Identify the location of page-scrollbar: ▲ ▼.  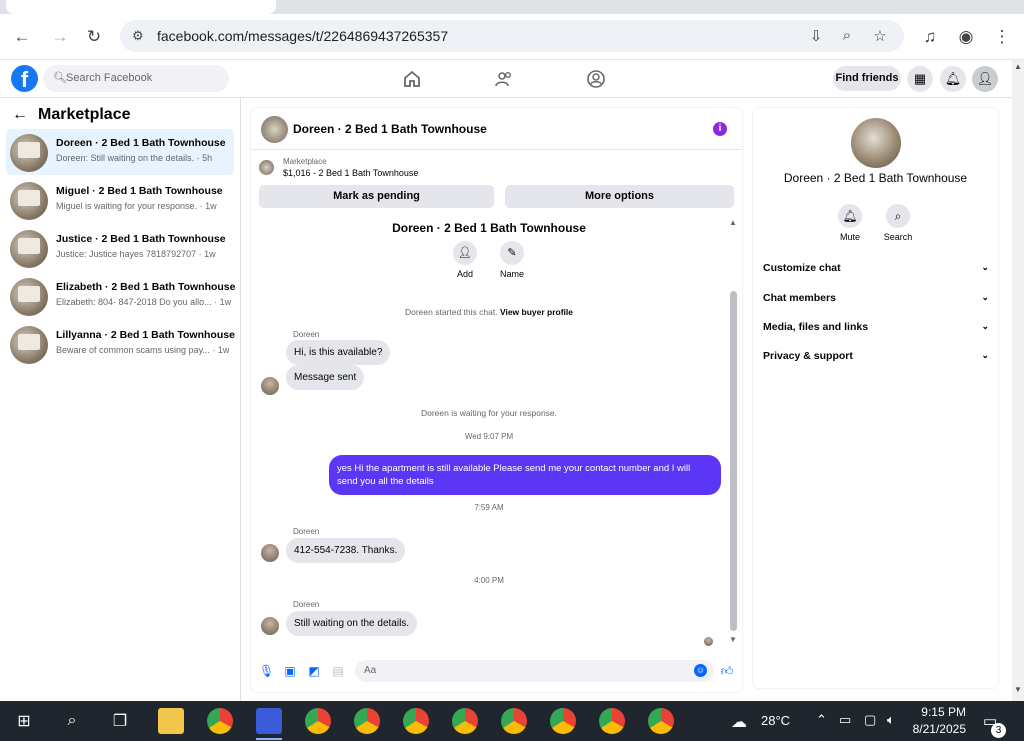
(1018, 380).